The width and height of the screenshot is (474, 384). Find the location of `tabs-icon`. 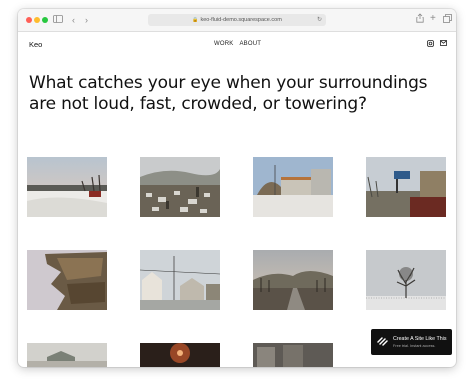

tabs-icon is located at coordinates (447, 20).